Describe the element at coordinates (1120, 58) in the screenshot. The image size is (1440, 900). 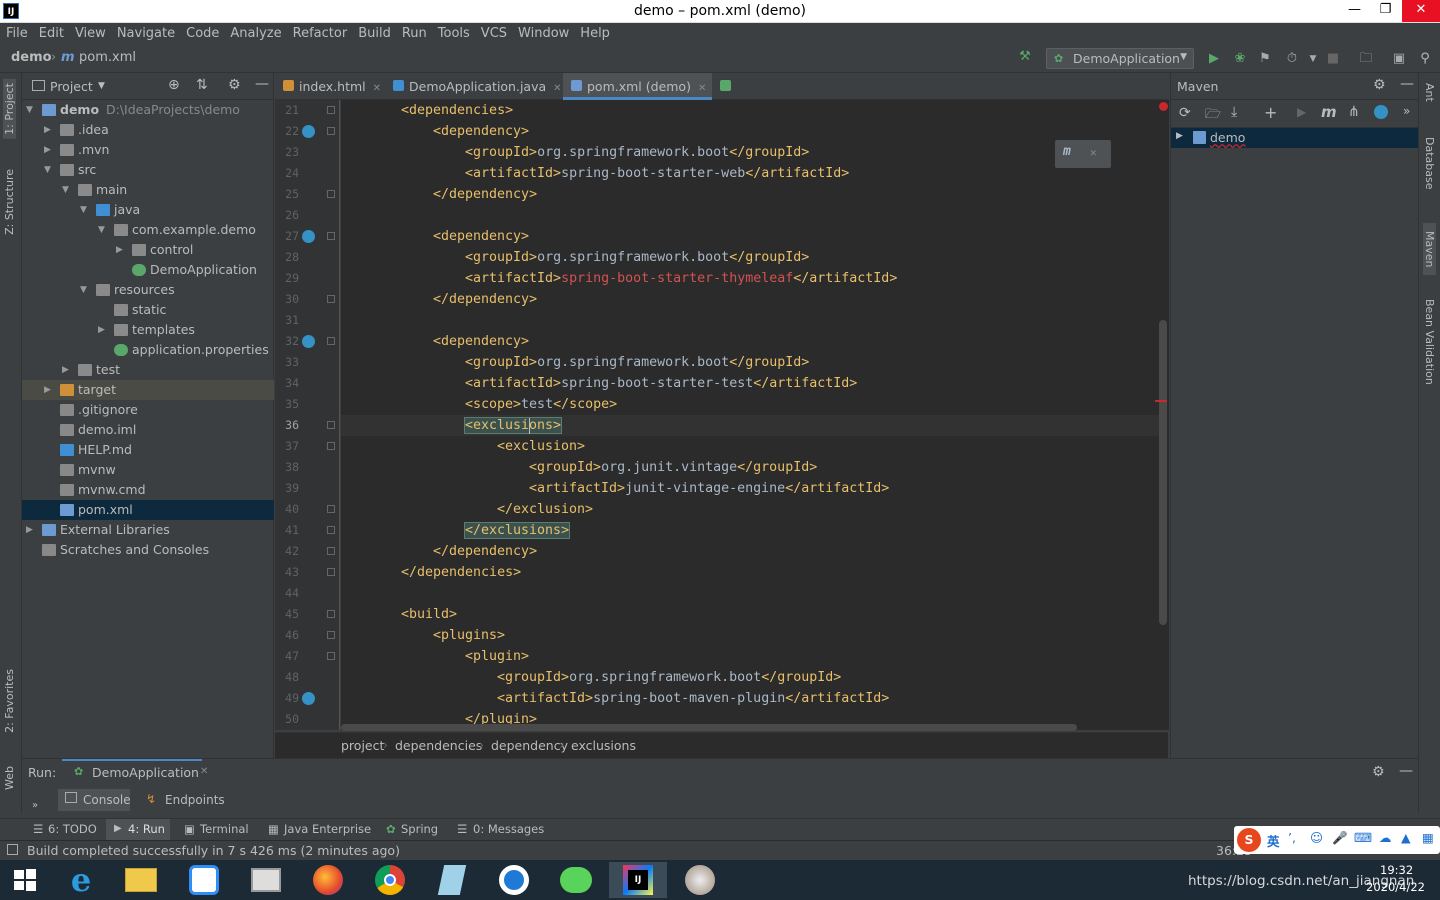
I see `run-config-select: ✿ DemoApplication ▼` at that location.